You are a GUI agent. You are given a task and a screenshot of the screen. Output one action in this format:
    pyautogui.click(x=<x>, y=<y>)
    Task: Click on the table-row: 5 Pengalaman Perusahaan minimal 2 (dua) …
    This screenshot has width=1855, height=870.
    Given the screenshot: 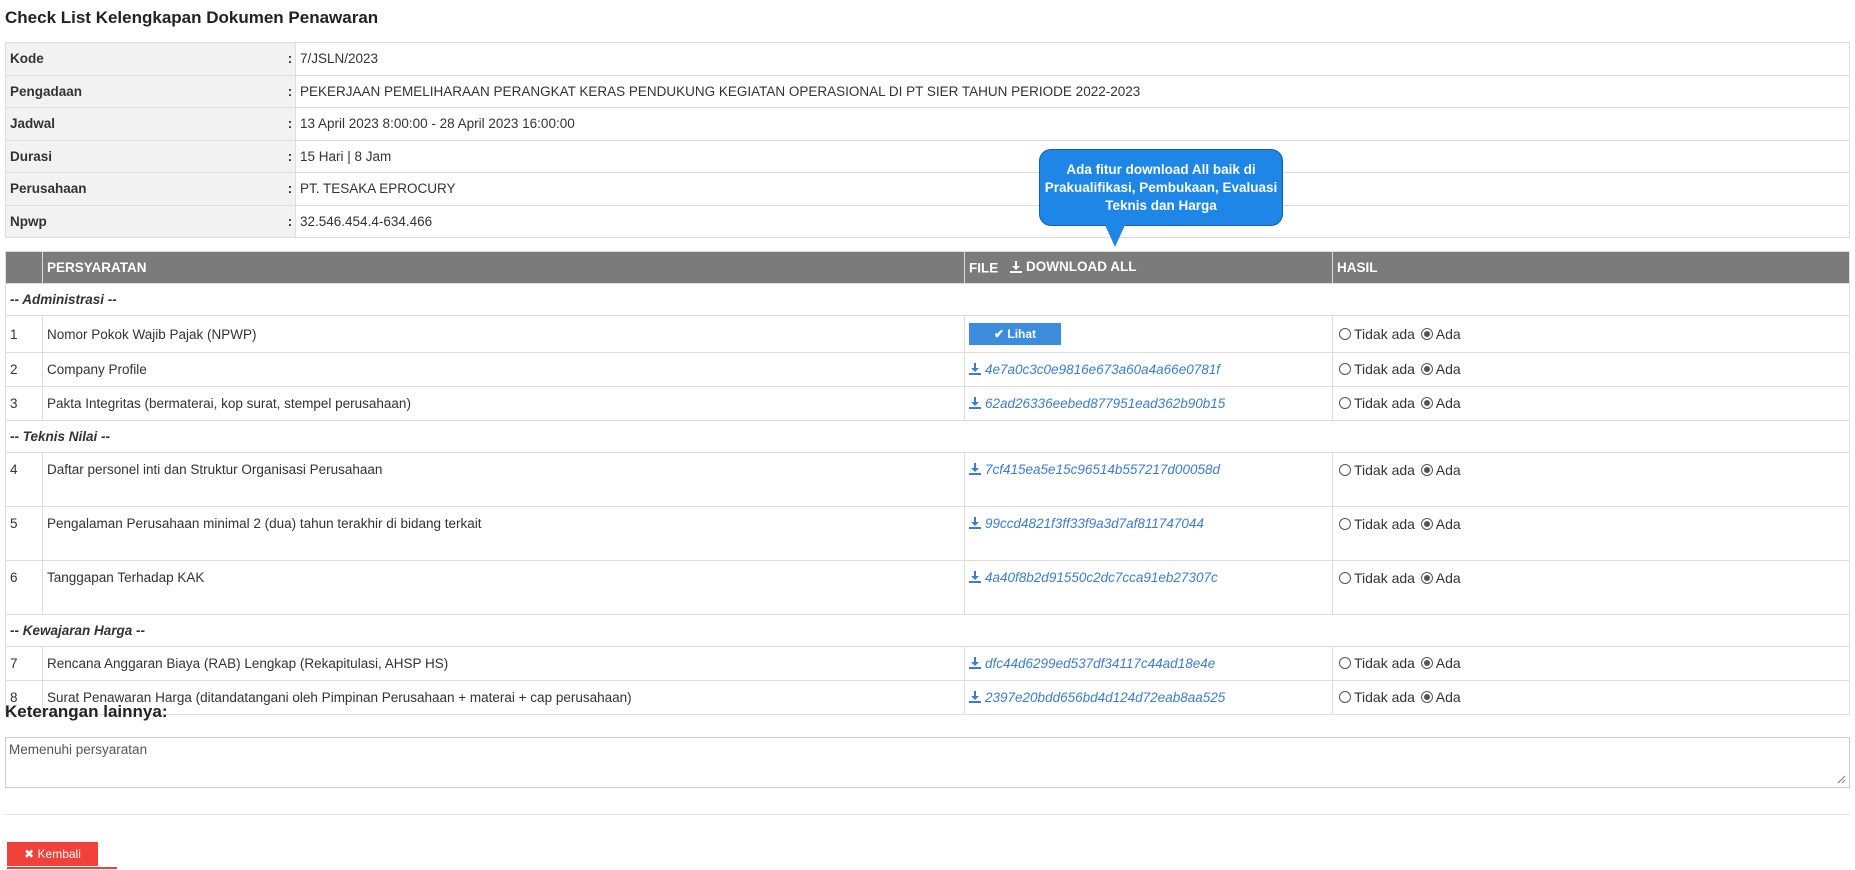 What is the action you would take?
    pyautogui.click(x=927, y=533)
    